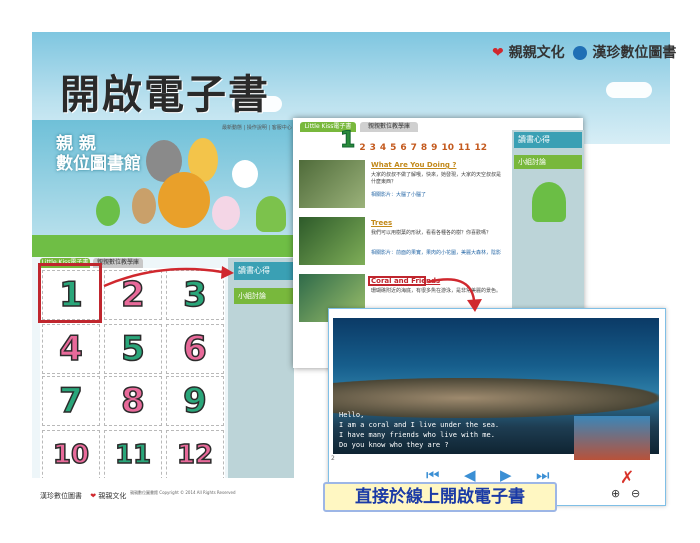  I want to click on story-title-link: What Are You Doing ?, so click(413, 165).